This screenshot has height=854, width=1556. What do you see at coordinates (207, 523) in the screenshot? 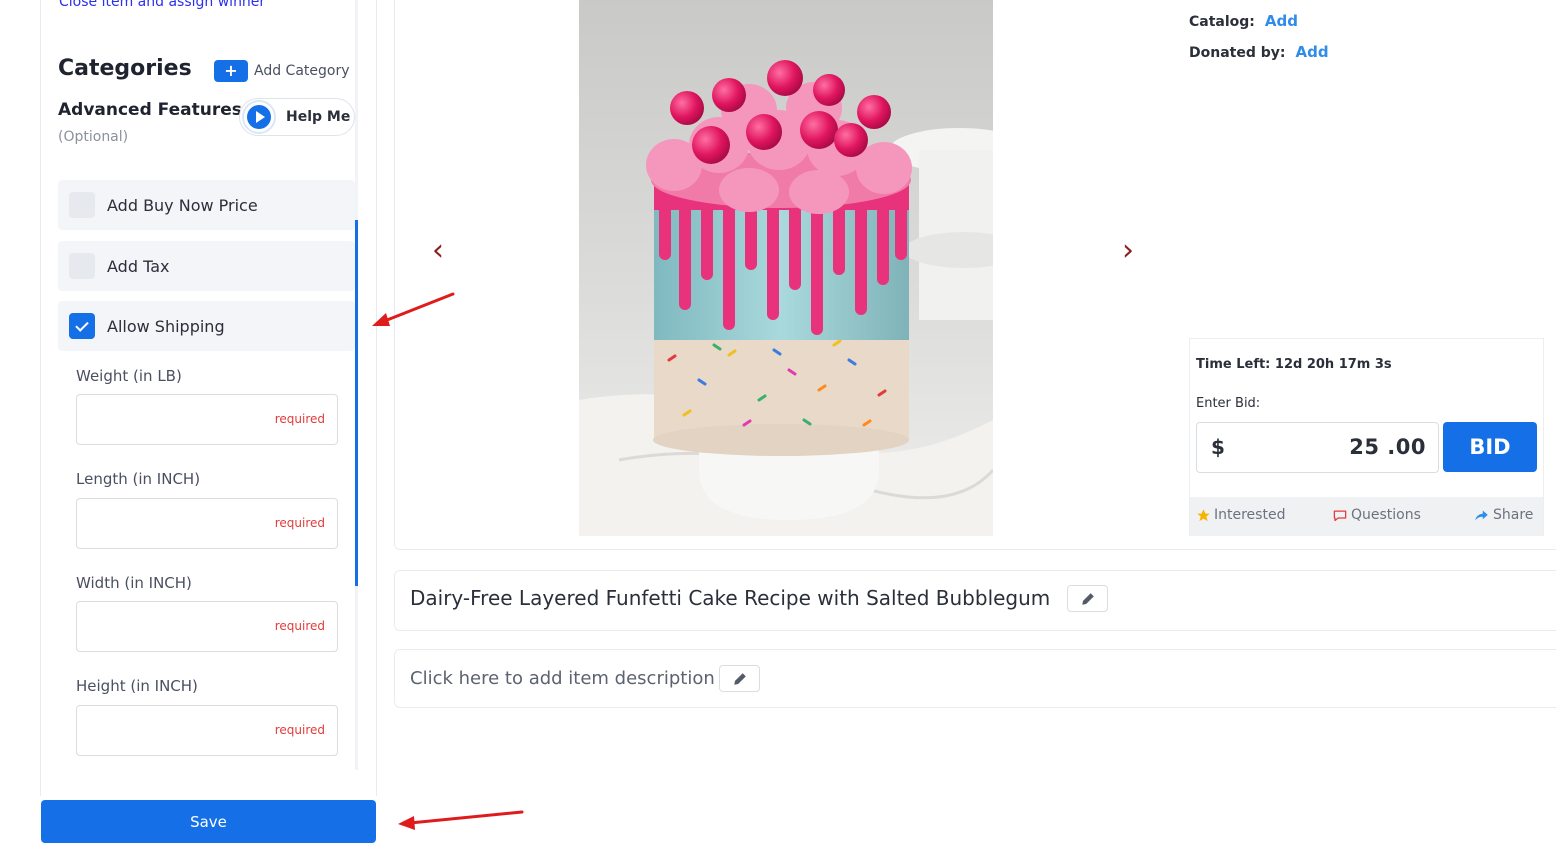
I see `length-input: required` at bounding box center [207, 523].